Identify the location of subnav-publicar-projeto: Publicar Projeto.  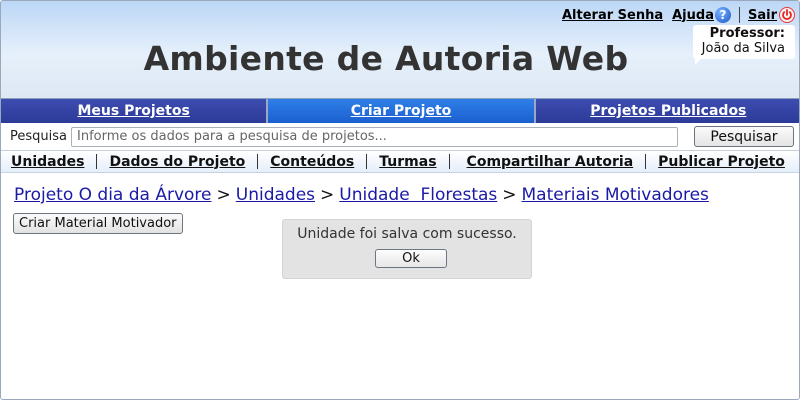
(721, 162).